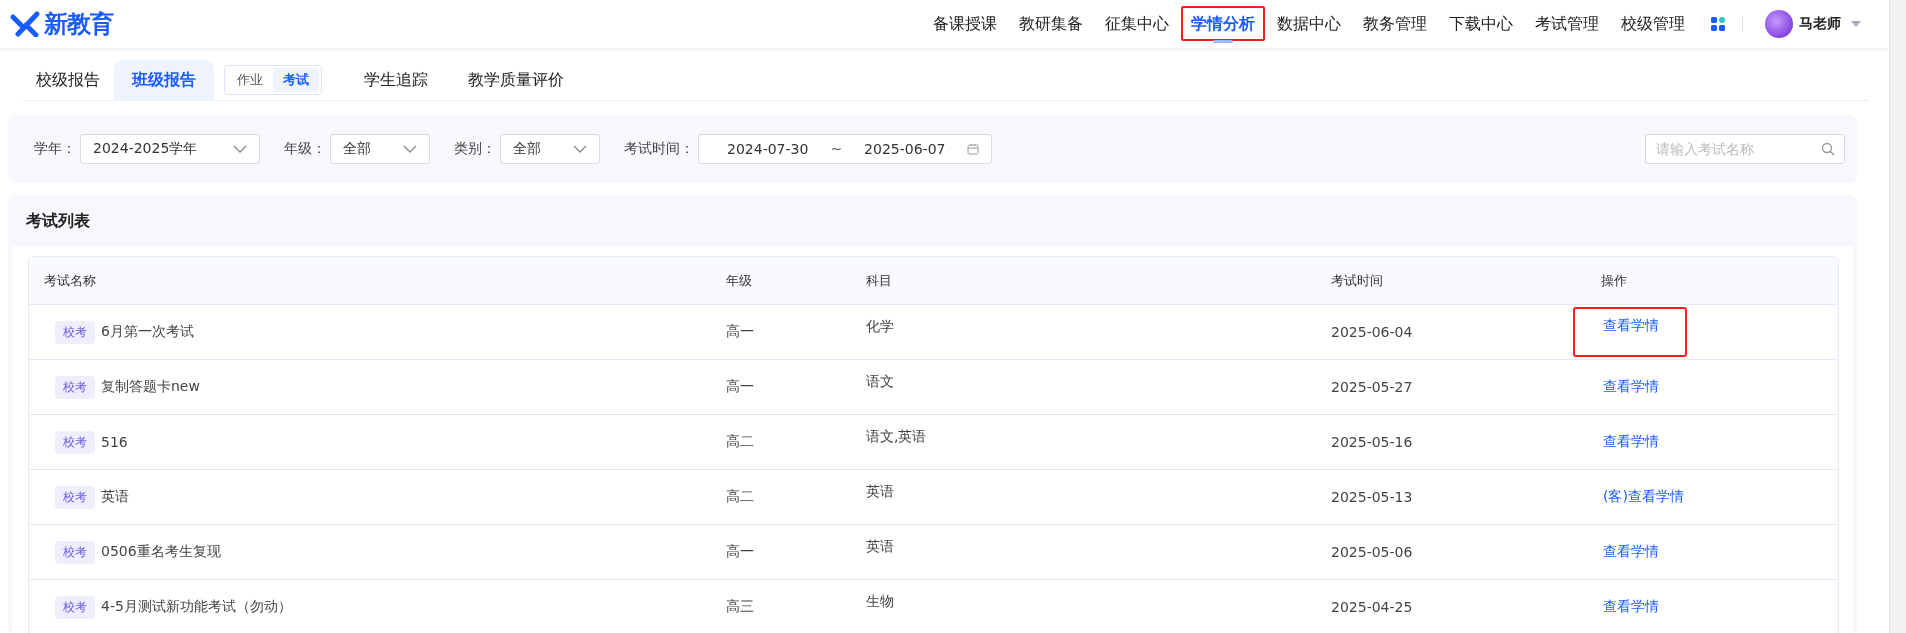 The height and width of the screenshot is (633, 1906). I want to click on filter-label: 年级：, so click(305, 149).